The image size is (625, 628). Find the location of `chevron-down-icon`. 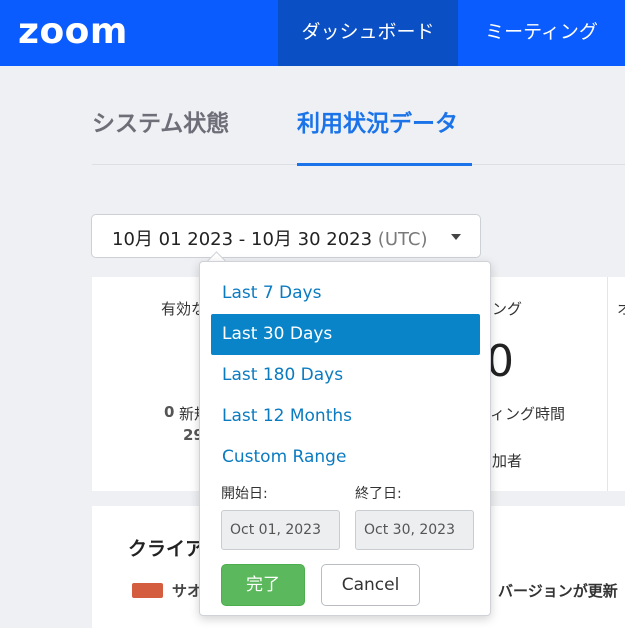

chevron-down-icon is located at coordinates (456, 237).